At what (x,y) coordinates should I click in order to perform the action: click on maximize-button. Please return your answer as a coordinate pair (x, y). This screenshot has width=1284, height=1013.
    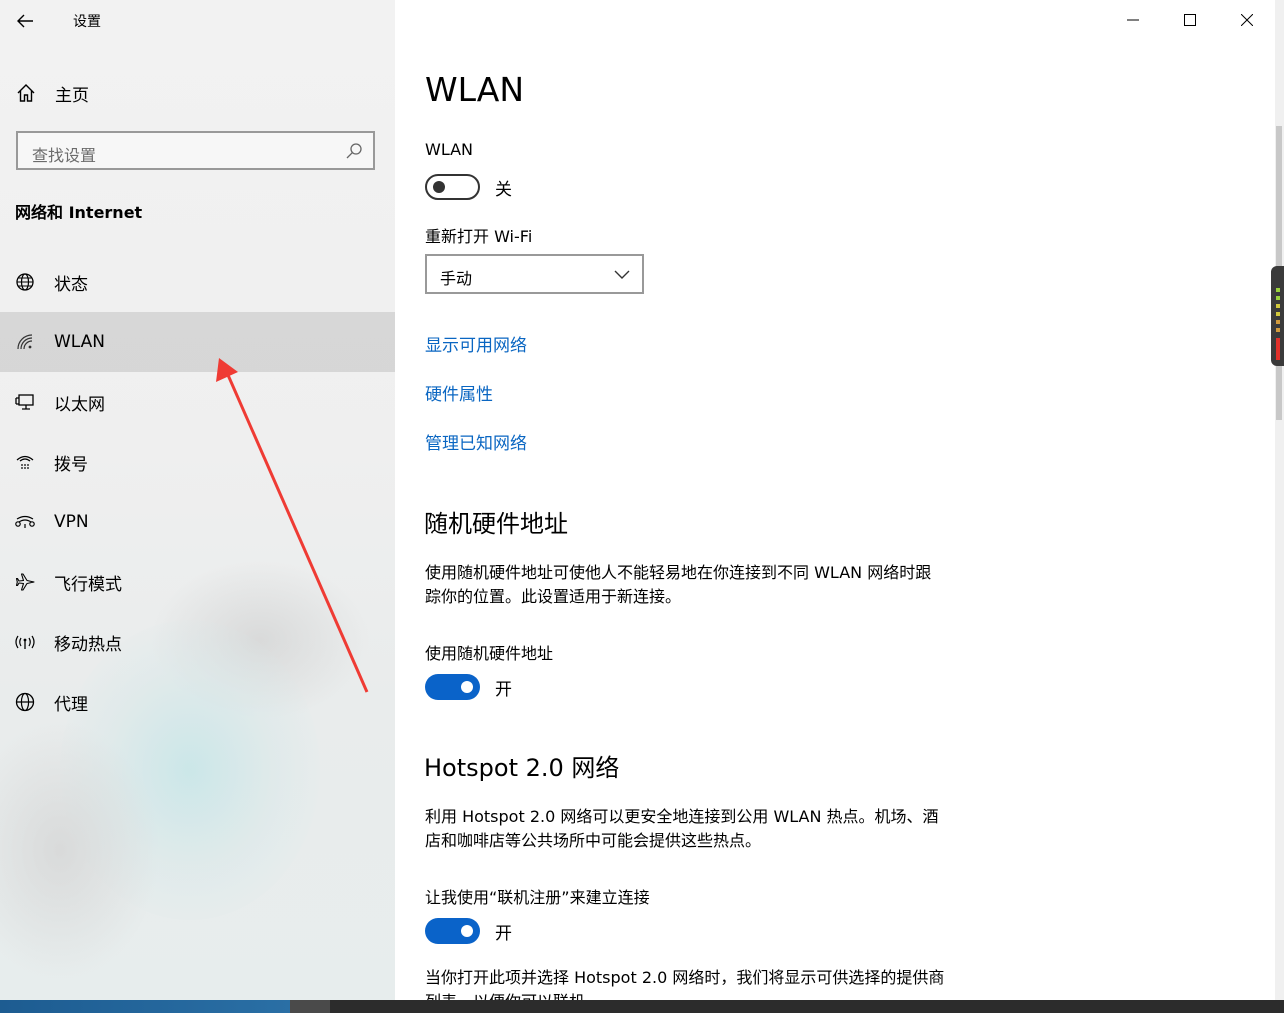
    Looking at the image, I should click on (1189, 20).